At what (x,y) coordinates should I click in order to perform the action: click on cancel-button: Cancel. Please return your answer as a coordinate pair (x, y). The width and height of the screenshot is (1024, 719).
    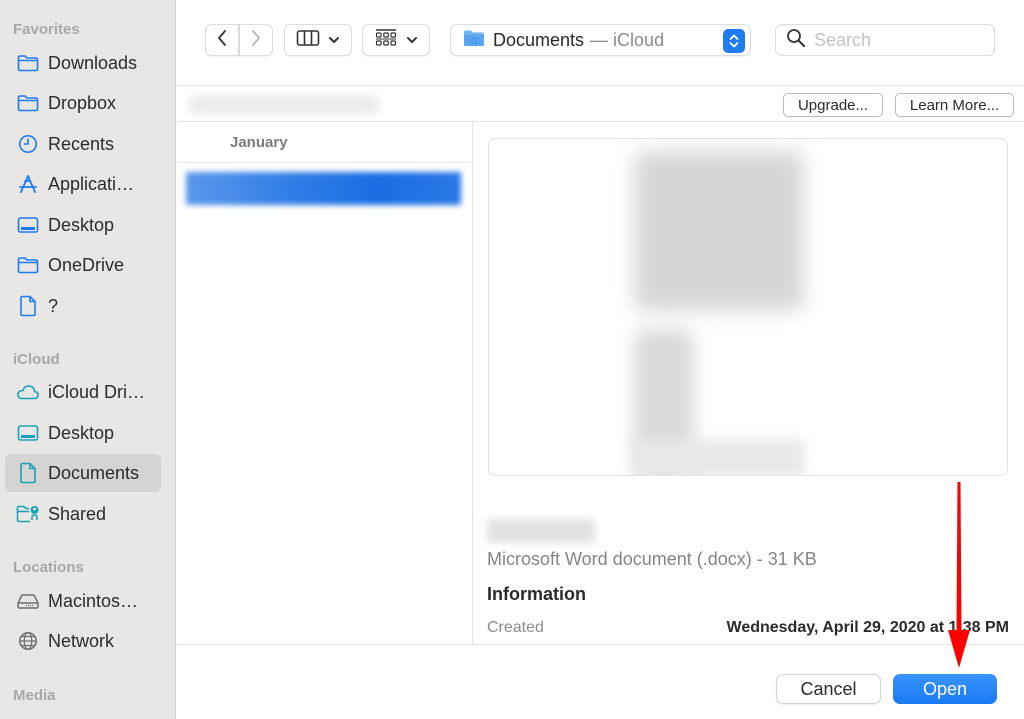
    Looking at the image, I should click on (828, 689).